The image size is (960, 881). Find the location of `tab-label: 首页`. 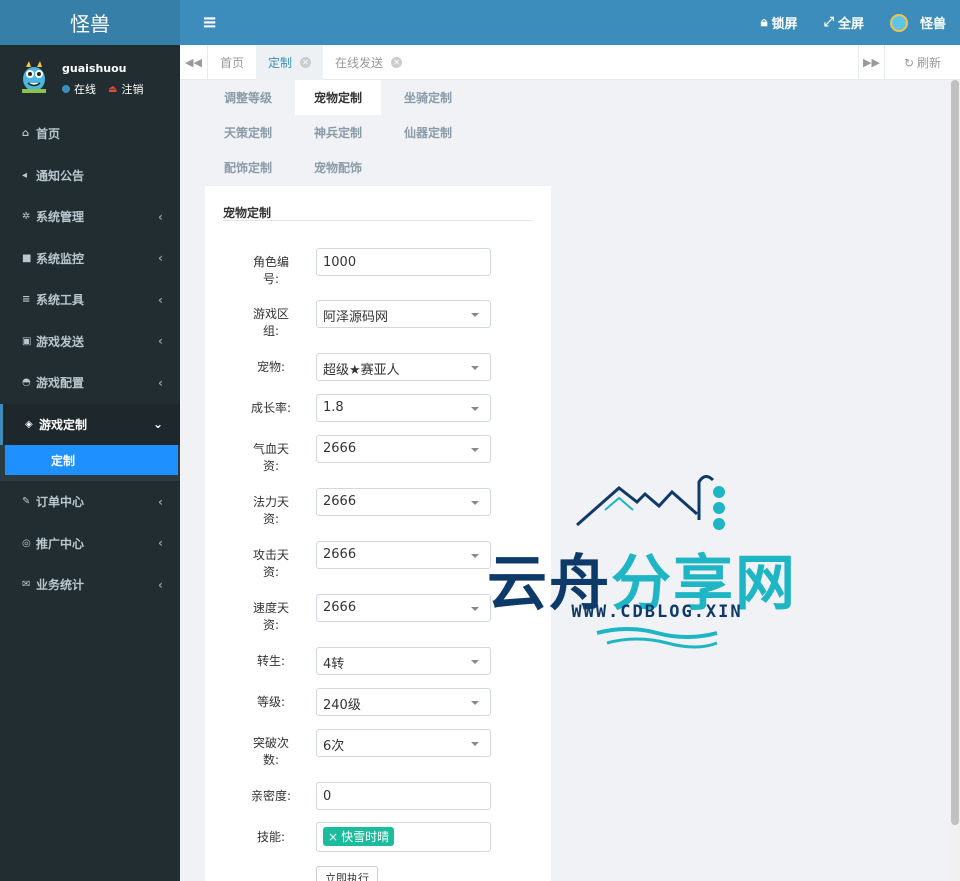

tab-label: 首页 is located at coordinates (232, 63).